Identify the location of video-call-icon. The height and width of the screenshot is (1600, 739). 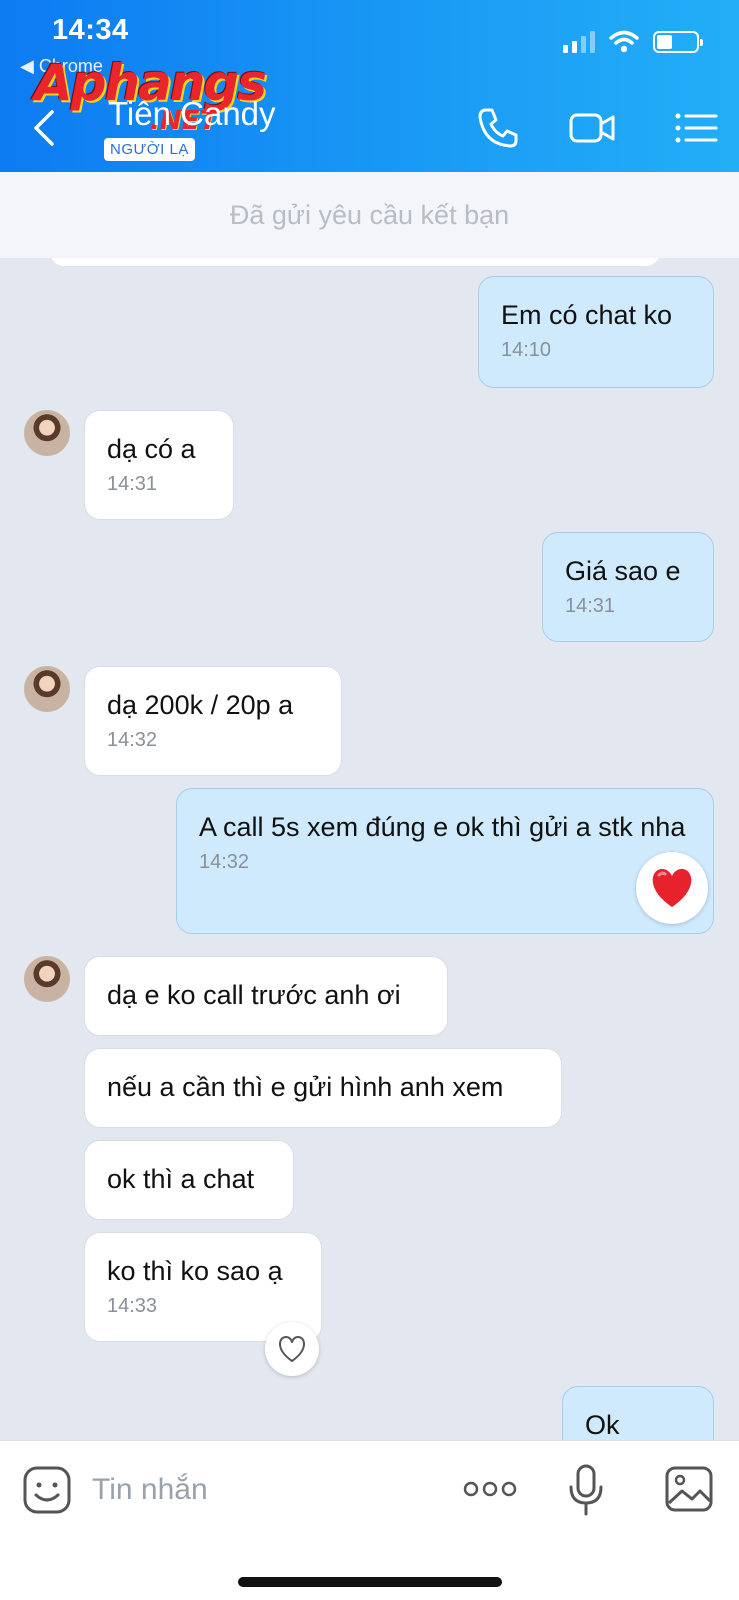
(592, 128).